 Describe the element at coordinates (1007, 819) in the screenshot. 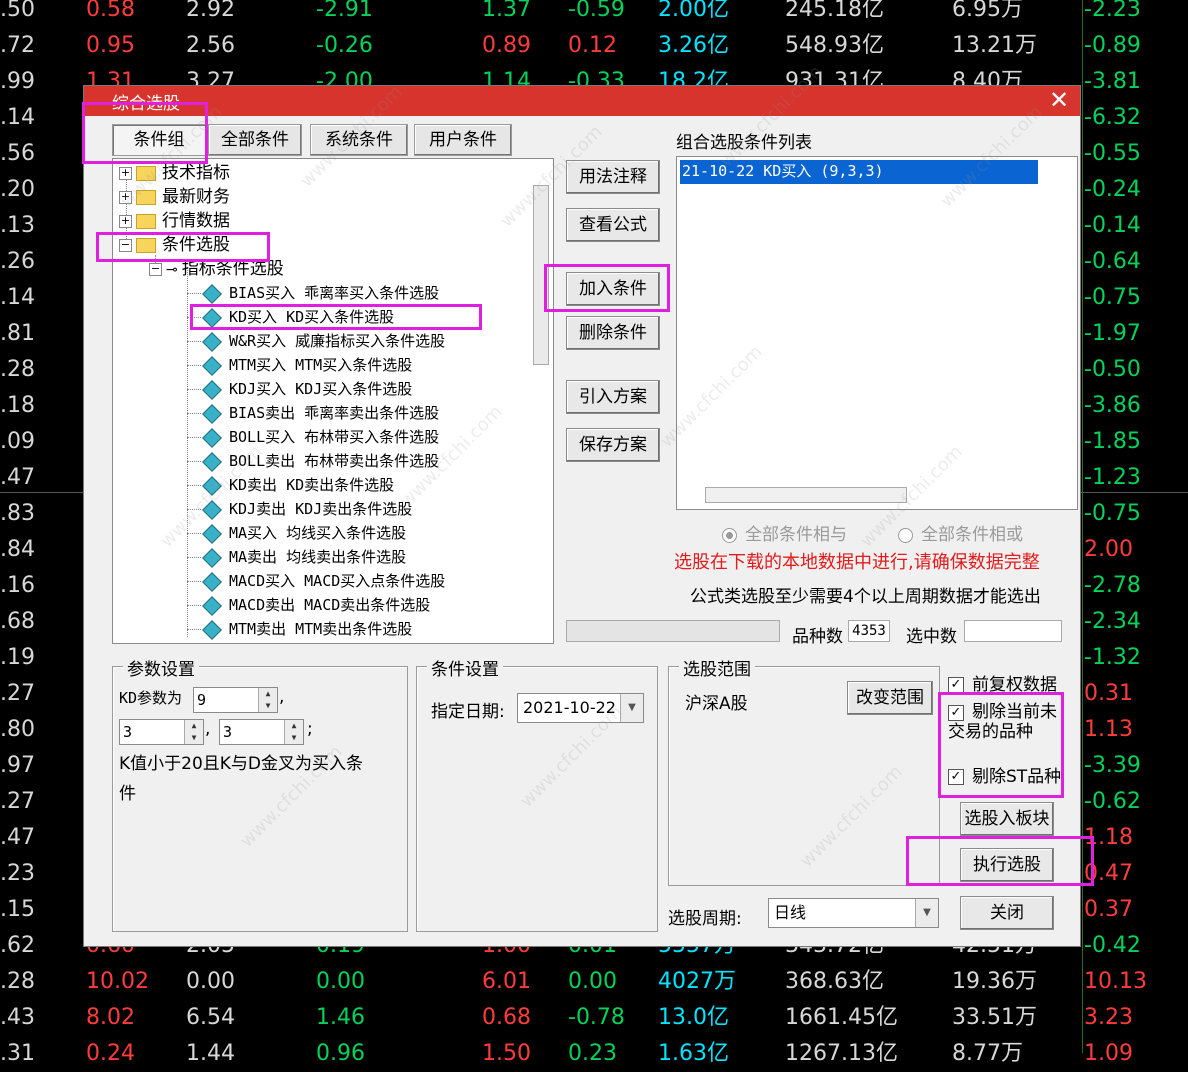

I see `add-to-block-button: 选股入板块` at that location.